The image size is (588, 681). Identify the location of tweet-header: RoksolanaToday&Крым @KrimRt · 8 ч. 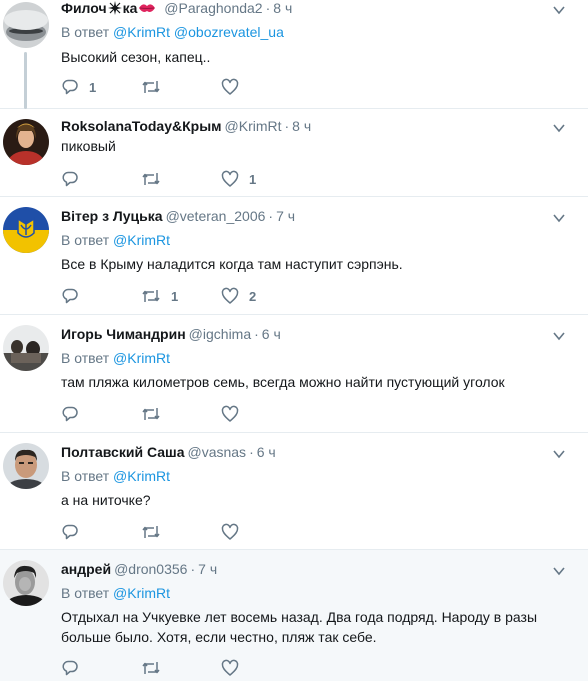
(304, 126).